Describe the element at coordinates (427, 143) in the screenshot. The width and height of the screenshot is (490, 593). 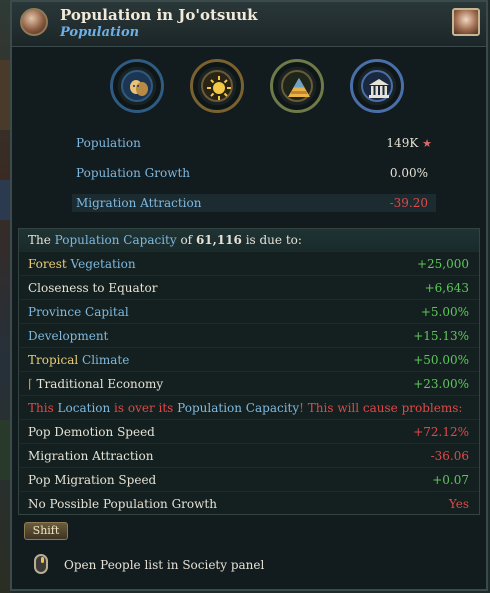
I see `people-icon: ★` at that location.